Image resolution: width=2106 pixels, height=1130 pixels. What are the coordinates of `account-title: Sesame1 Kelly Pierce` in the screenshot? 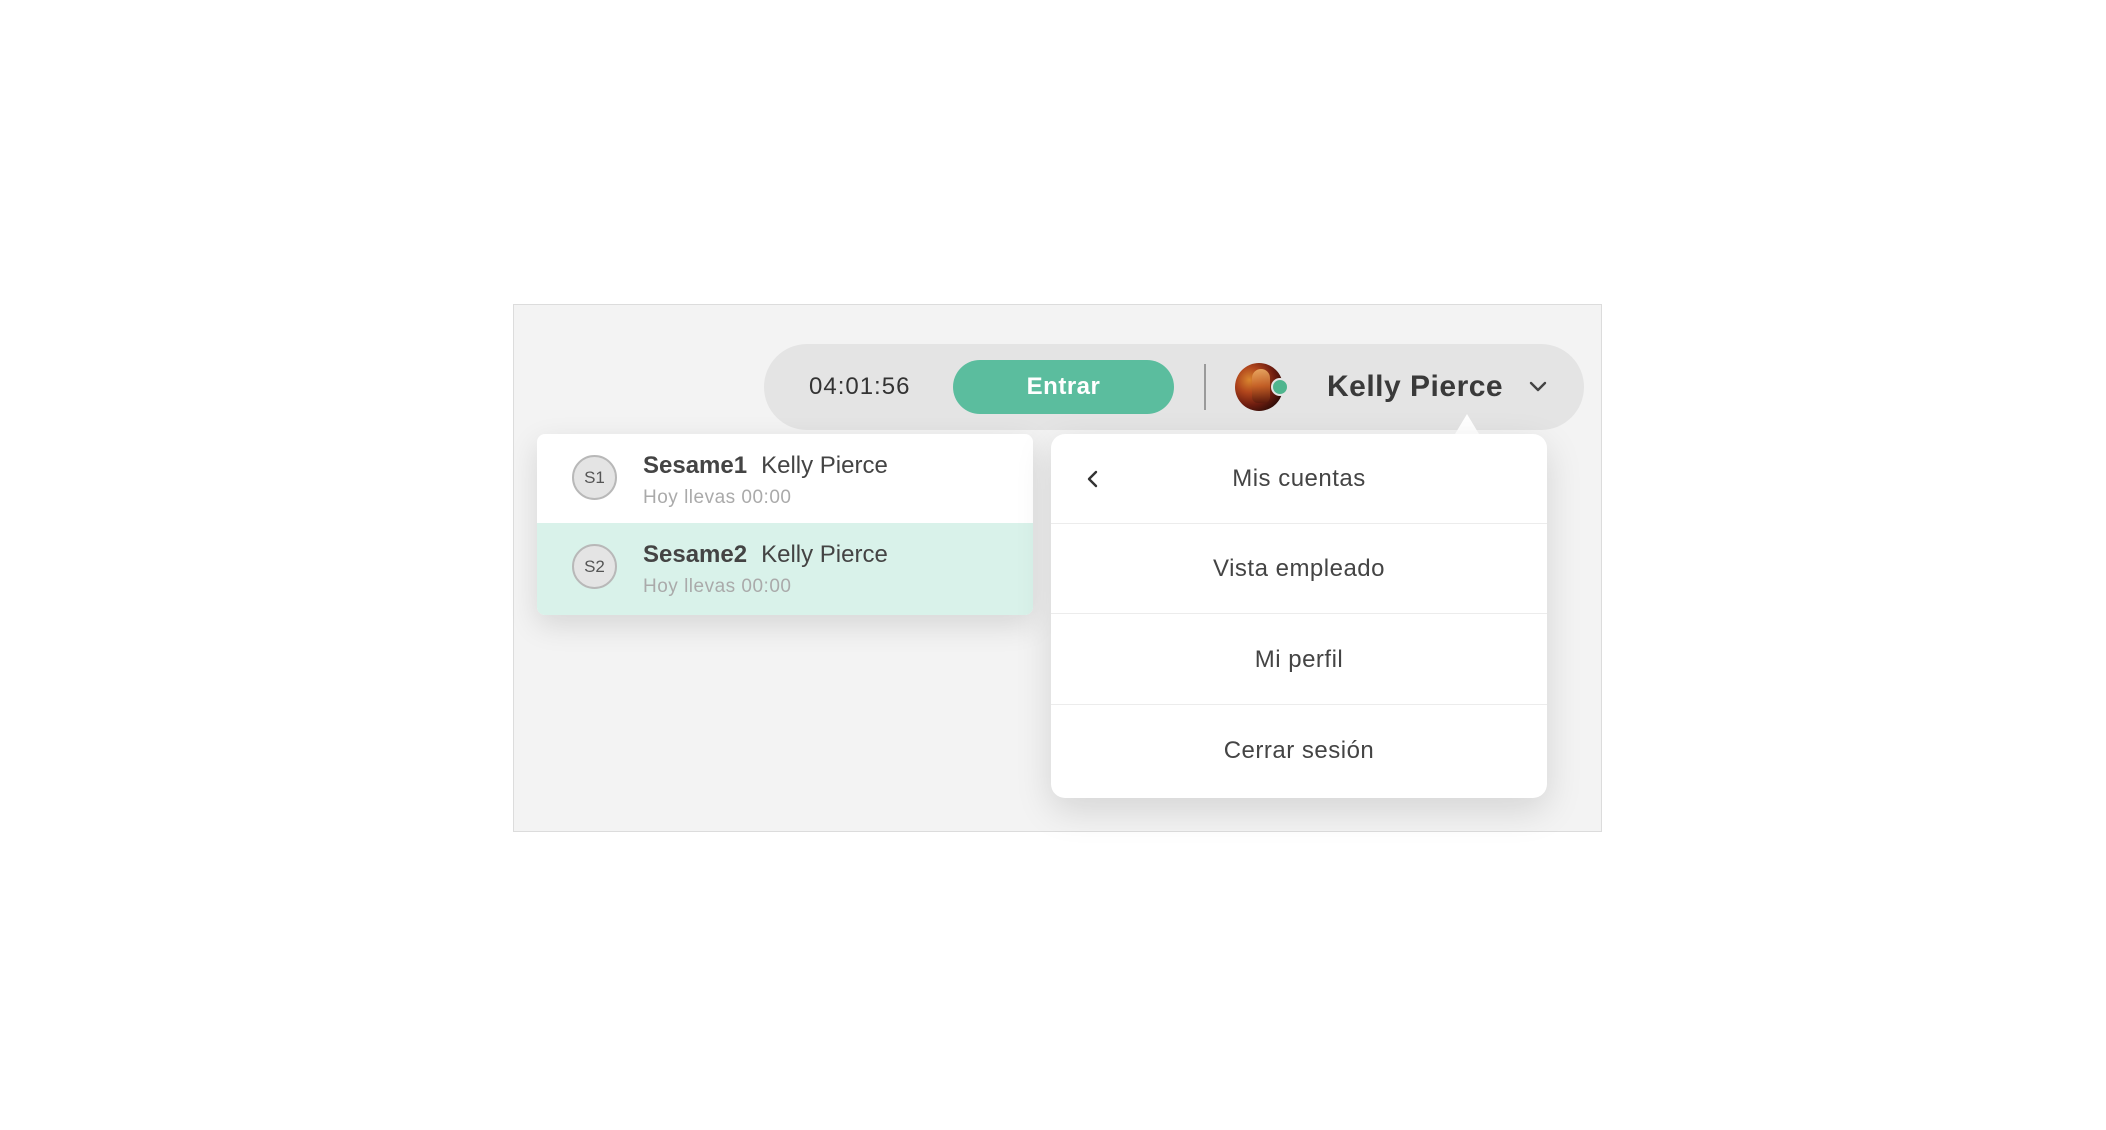 It's located at (765, 466).